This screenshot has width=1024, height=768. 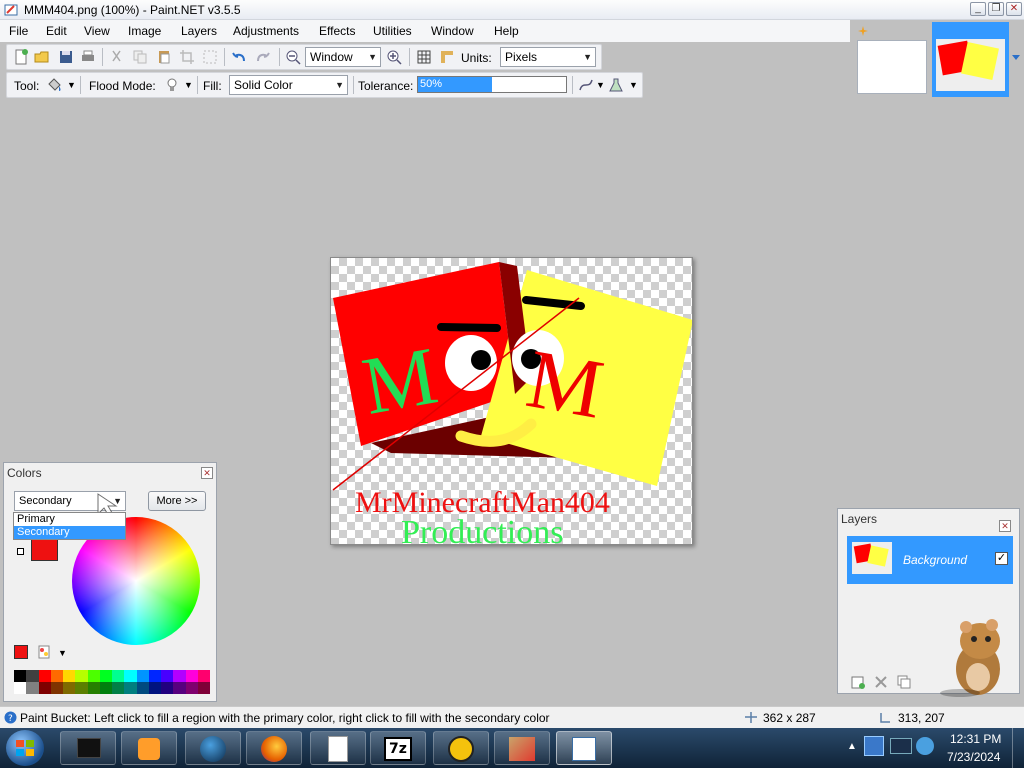 I want to click on taskbar-app-paintnet, so click(x=584, y=748).